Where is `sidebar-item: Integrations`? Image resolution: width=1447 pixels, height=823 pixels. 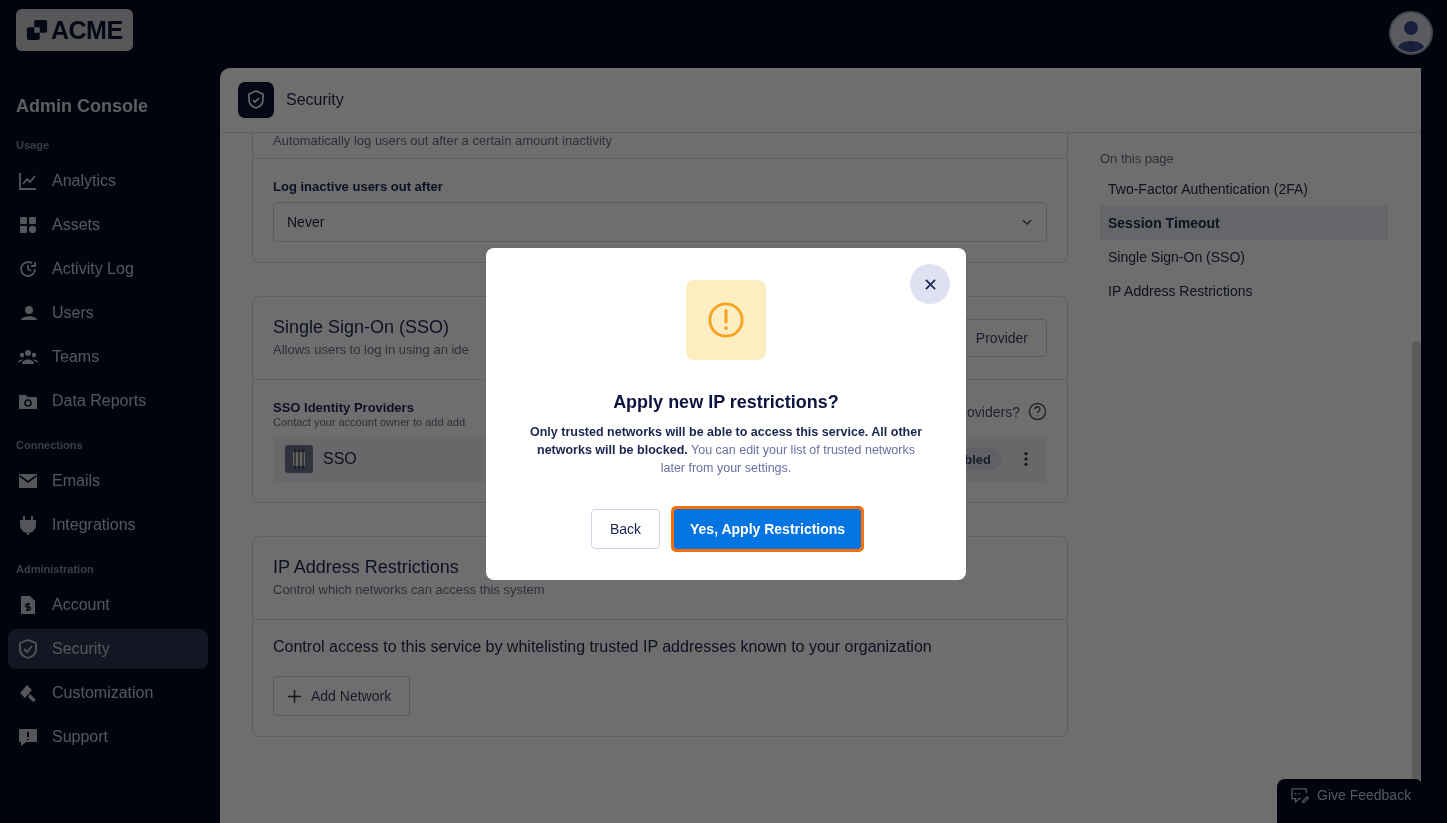
sidebar-item: Integrations is located at coordinates (108, 525).